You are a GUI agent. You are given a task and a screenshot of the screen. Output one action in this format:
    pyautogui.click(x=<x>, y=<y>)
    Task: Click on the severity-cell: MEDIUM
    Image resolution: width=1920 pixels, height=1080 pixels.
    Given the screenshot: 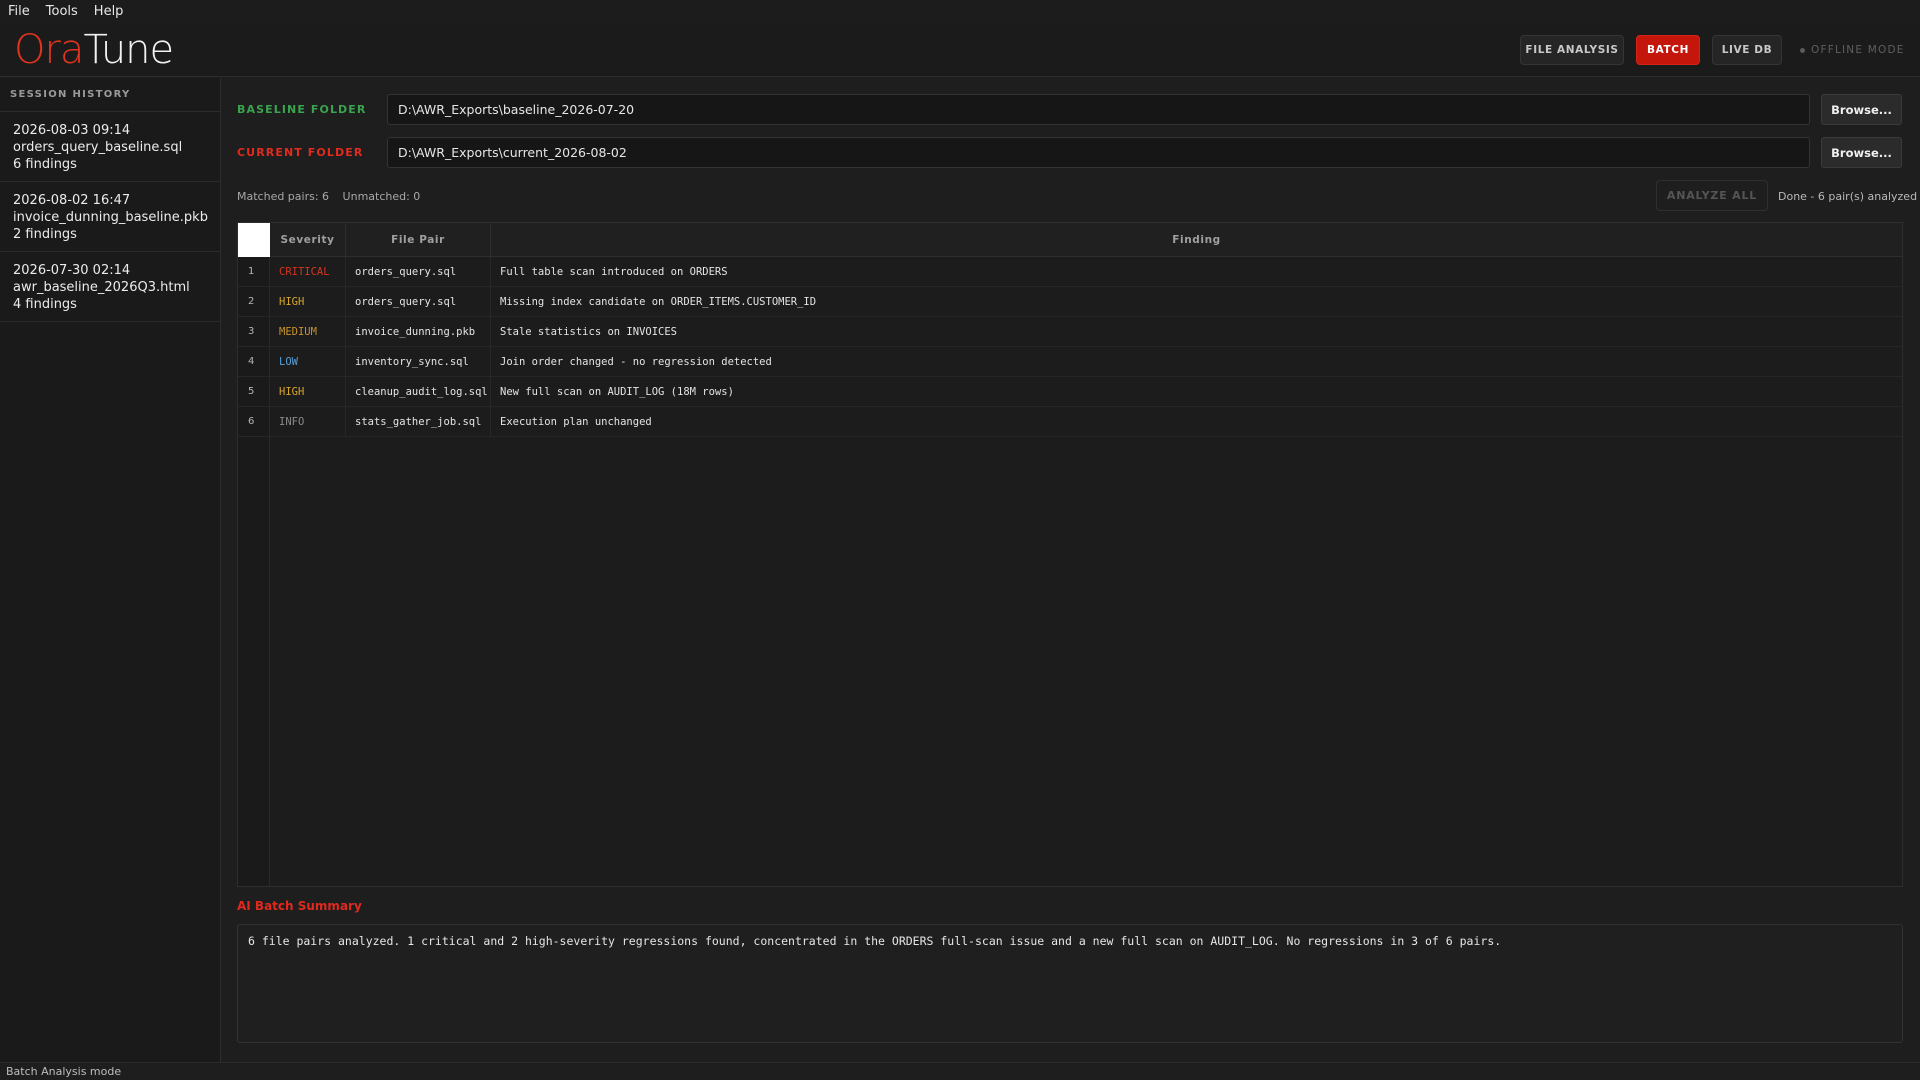 What is the action you would take?
    pyautogui.click(x=308, y=331)
    